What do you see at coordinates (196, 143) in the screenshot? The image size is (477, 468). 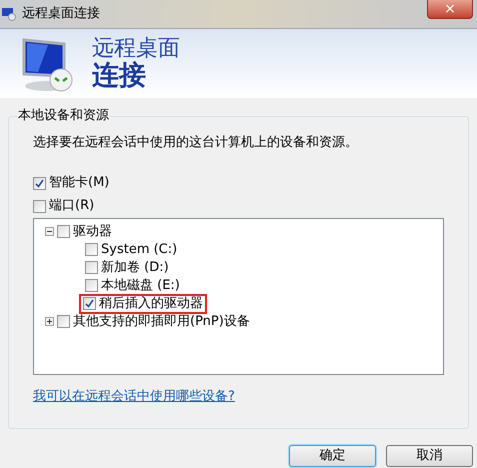 I see `description-text: 选择要在远程会话中使用的这台计算机上的设备和资源。` at bounding box center [196, 143].